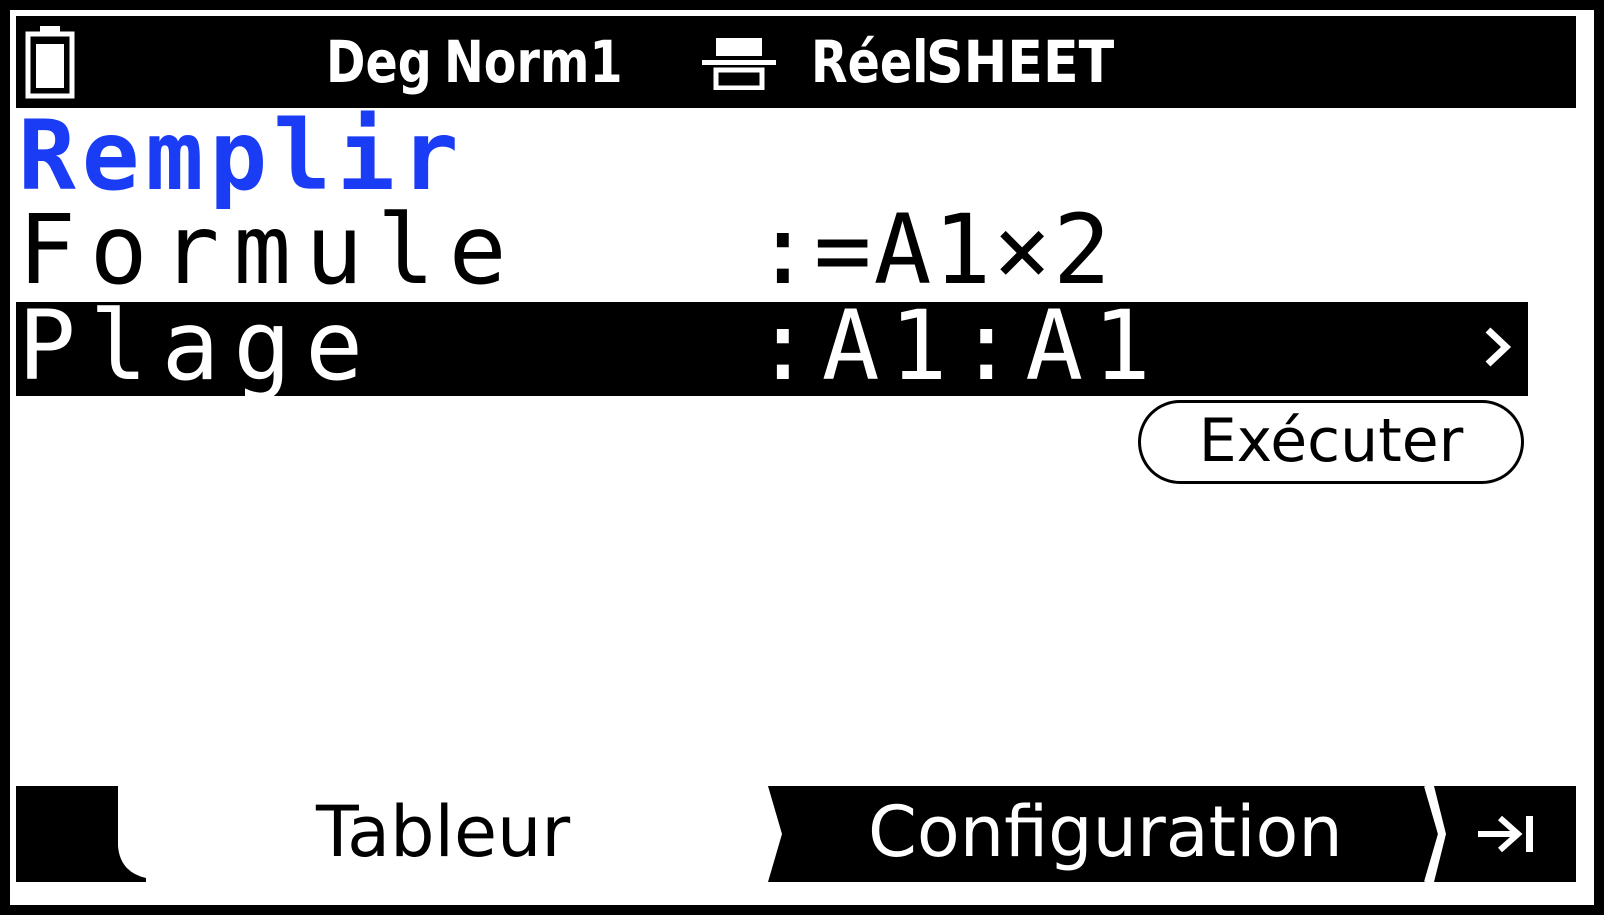 The height and width of the screenshot is (915, 1604). I want to click on tab-bar: Tableur Configuration, so click(796, 834).